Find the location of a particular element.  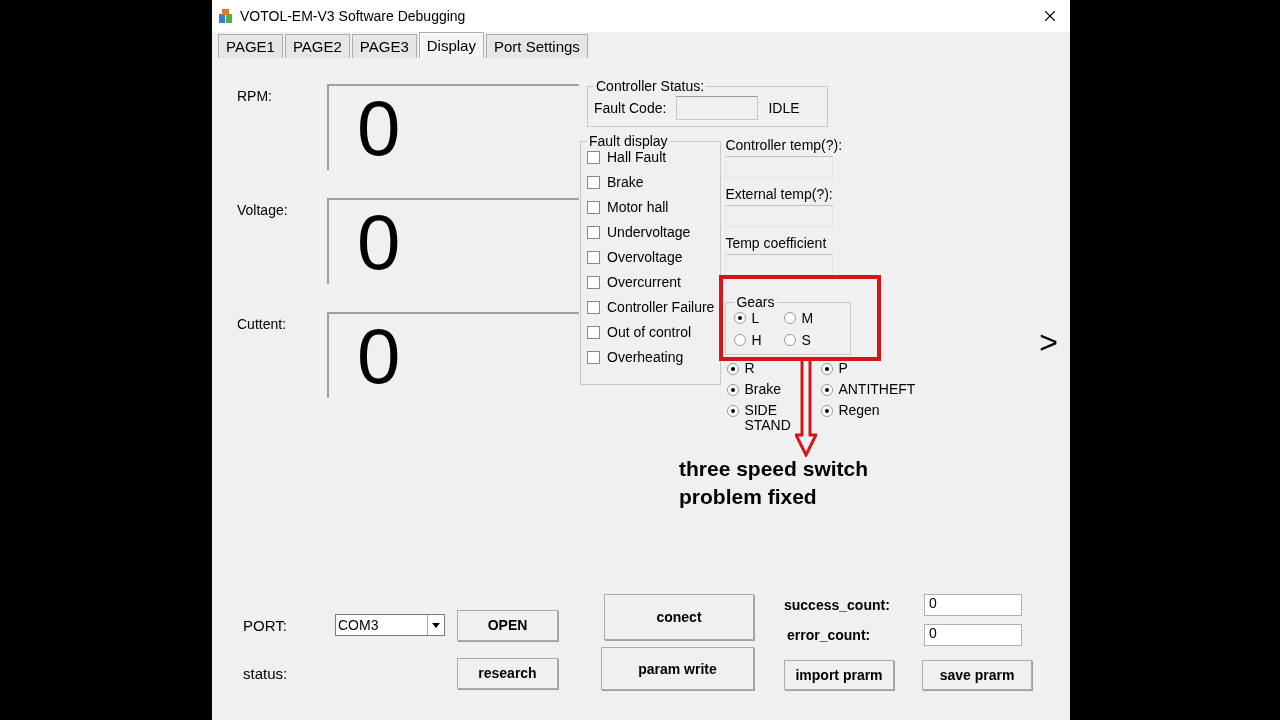

gear-radio: H is located at coordinates (759, 340).